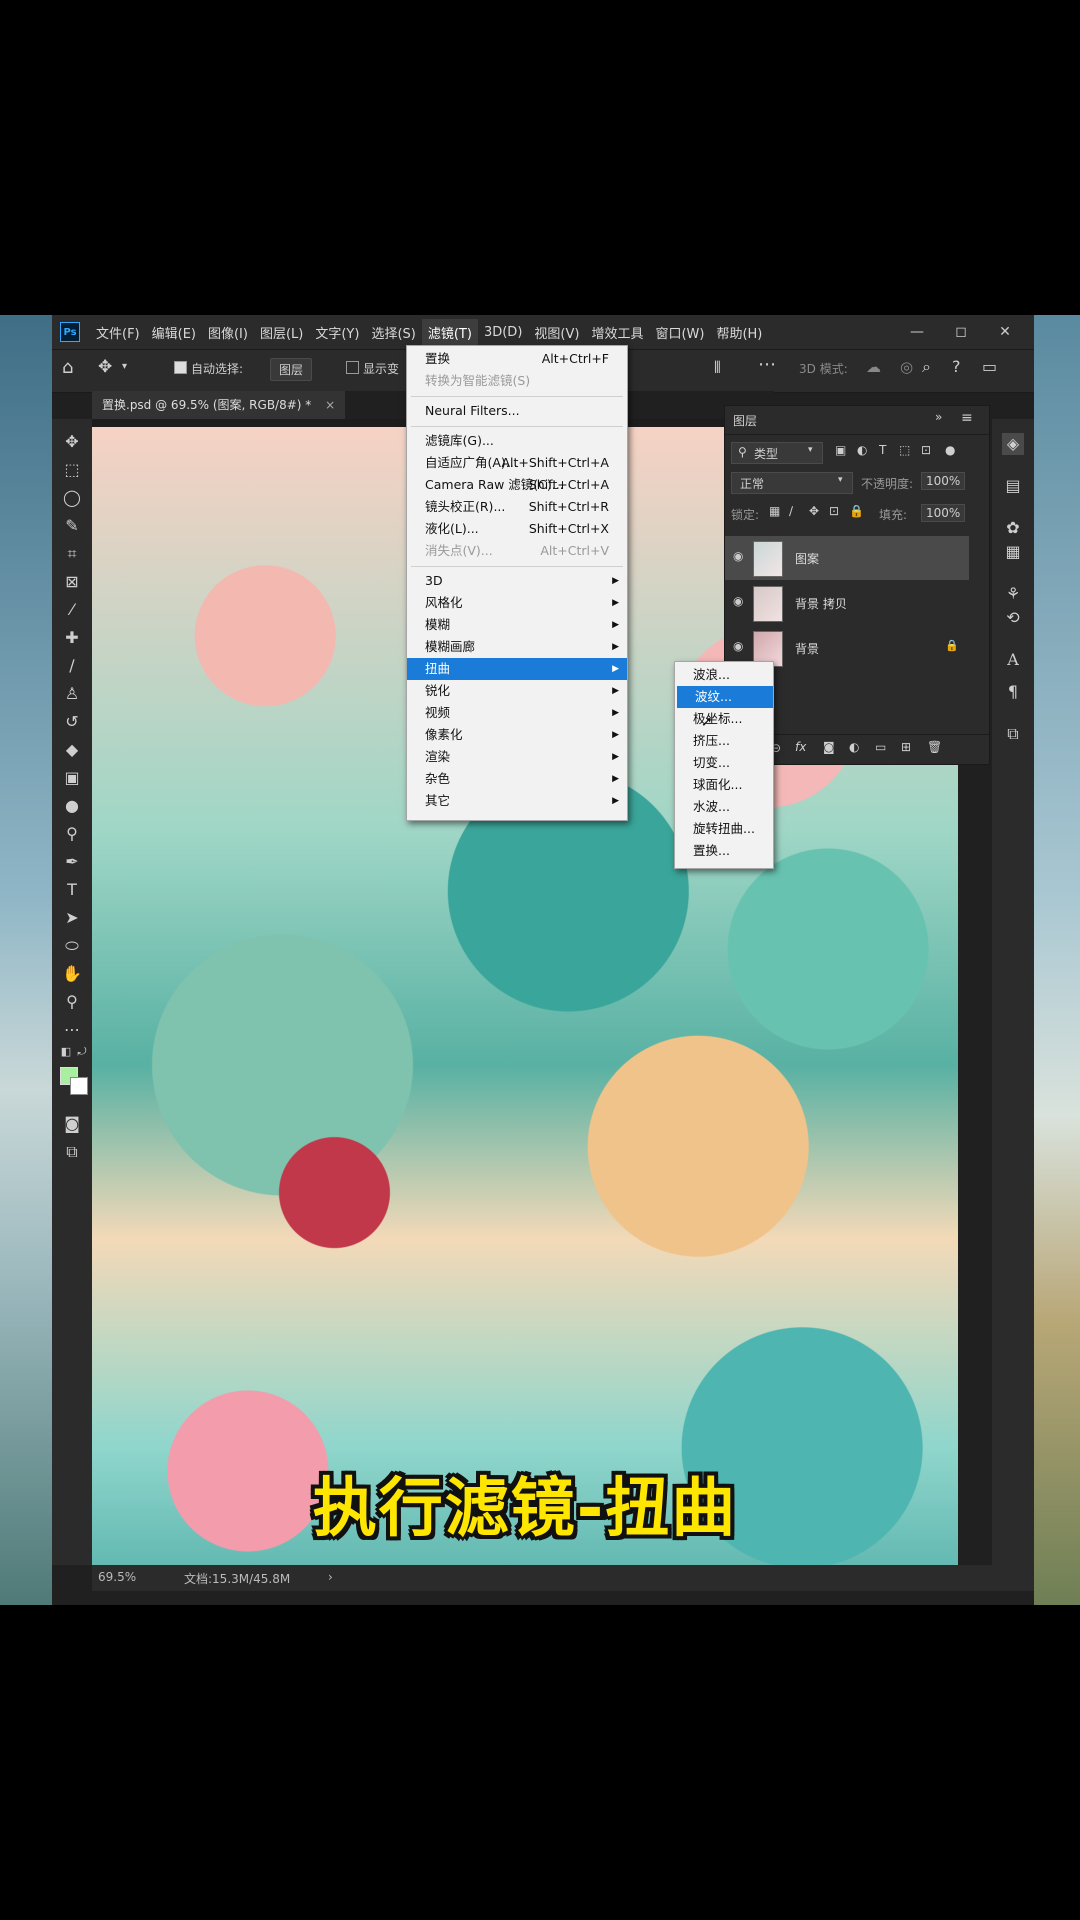 Image resolution: width=1080 pixels, height=1920 pixels. Describe the element at coordinates (517, 757) in the screenshot. I see `menu-item-render: 渲染 ▶` at that location.